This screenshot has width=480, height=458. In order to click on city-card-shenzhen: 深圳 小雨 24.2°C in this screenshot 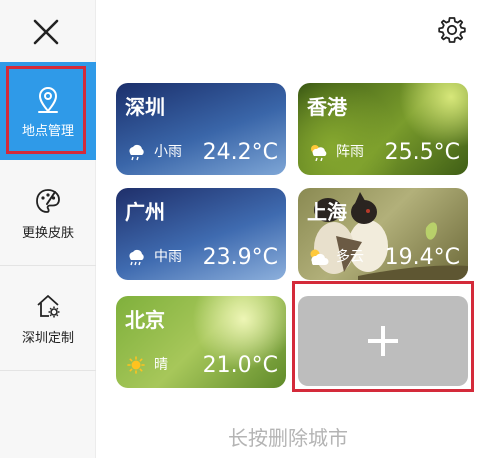, I will do `click(201, 129)`.